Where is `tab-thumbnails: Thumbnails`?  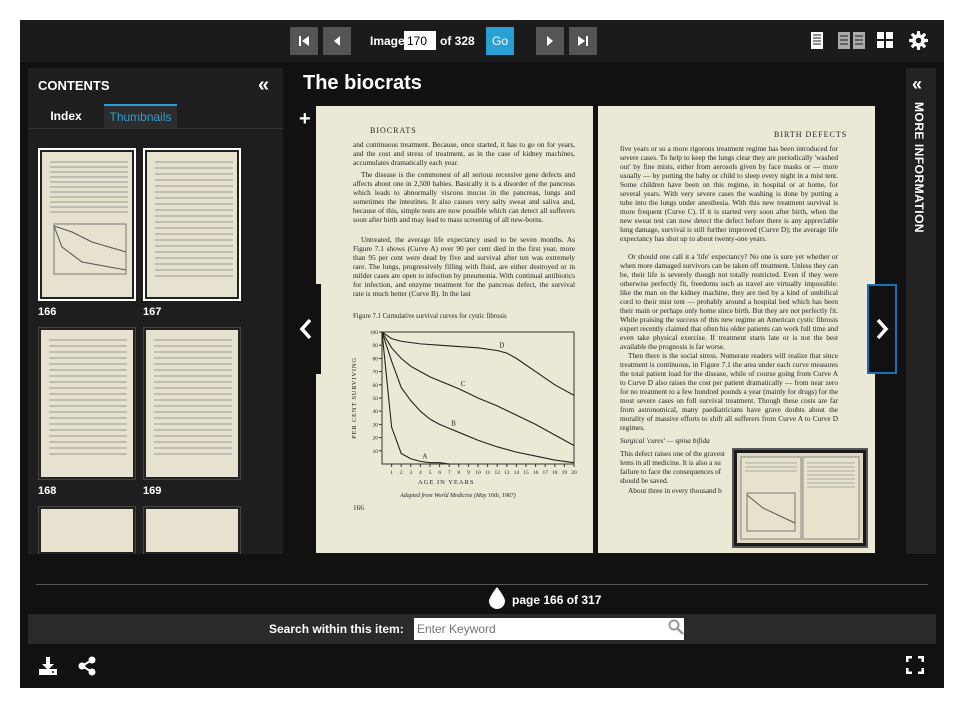
tab-thumbnails: Thumbnails is located at coordinates (140, 116).